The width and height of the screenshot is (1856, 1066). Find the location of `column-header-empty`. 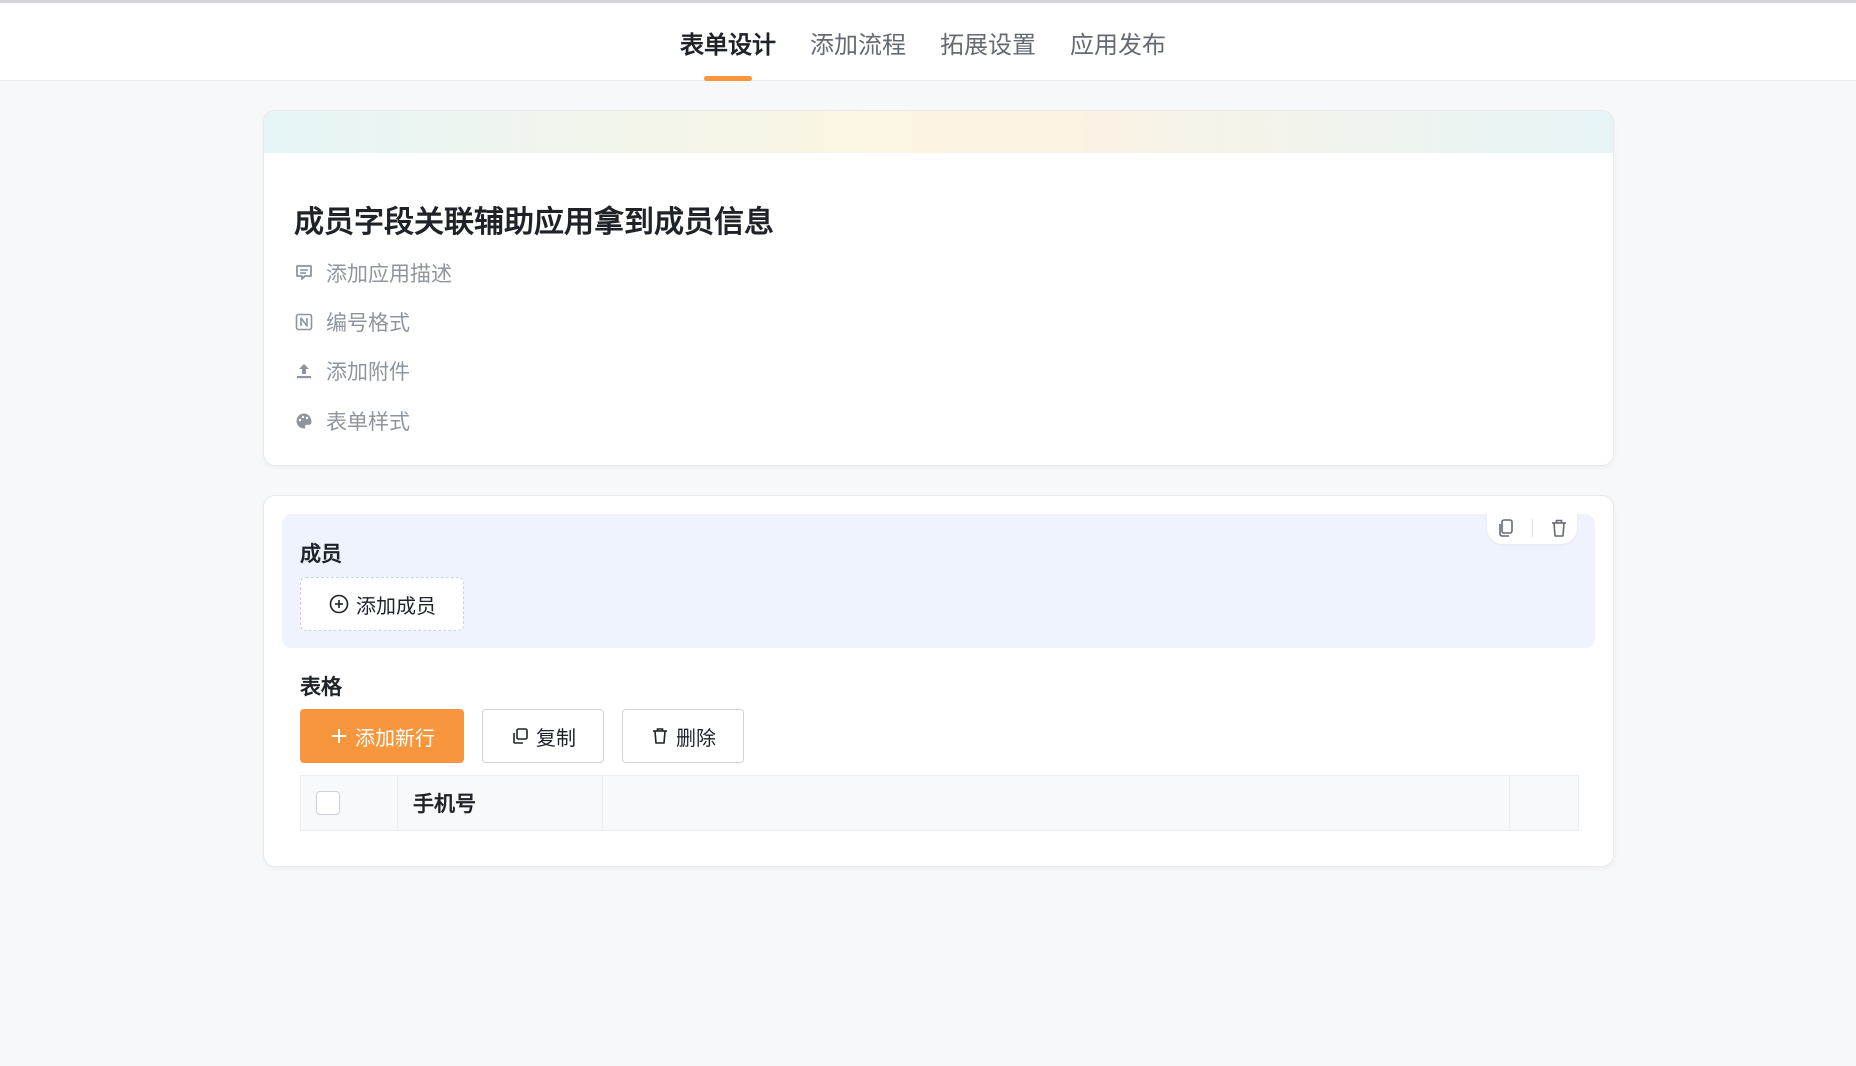

column-header-empty is located at coordinates (1056, 803).